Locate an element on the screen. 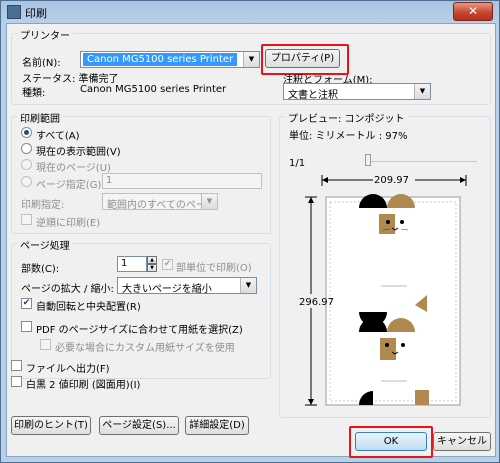  highlight-ok is located at coordinates (391, 442).